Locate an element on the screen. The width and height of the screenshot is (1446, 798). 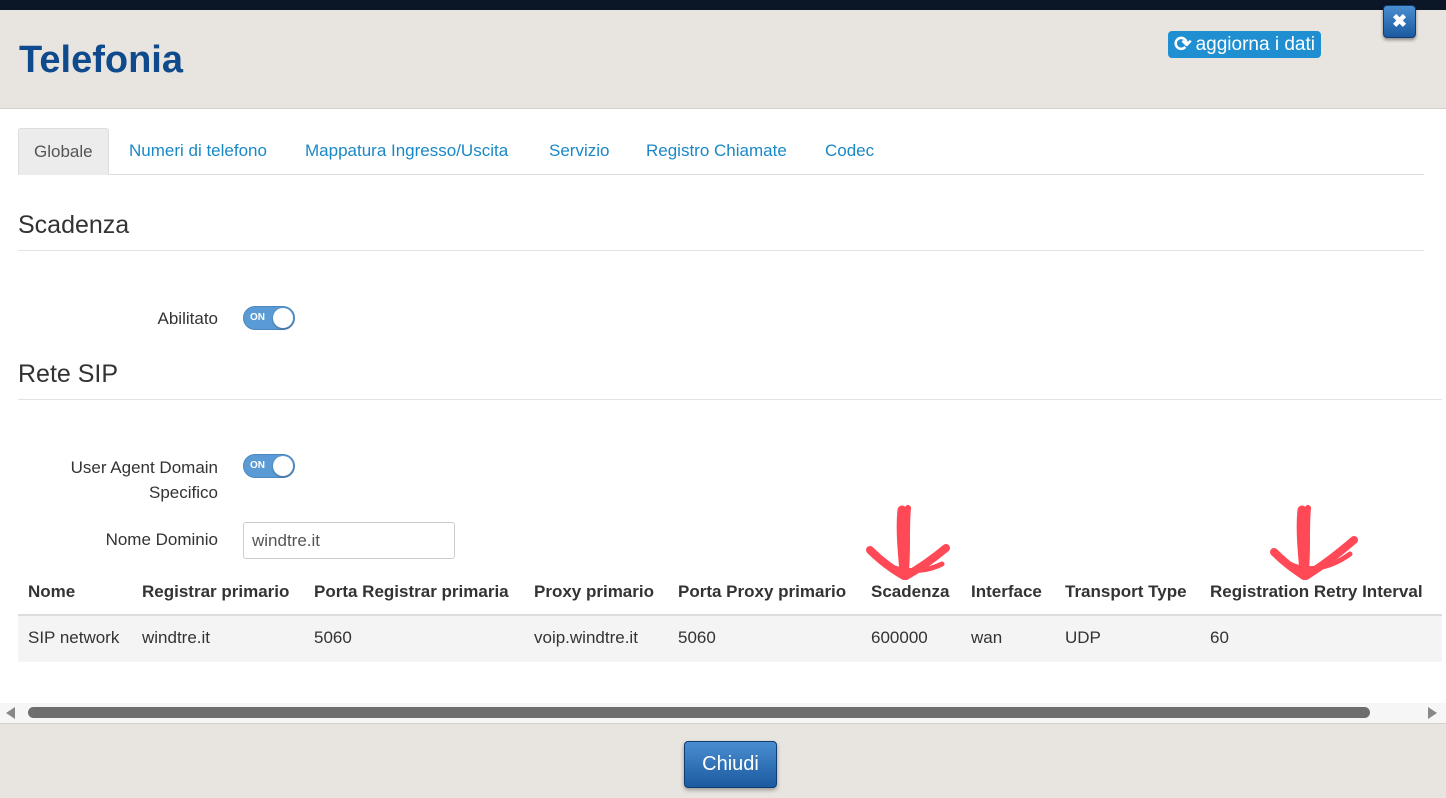
nome-dominio-input is located at coordinates (349, 540).